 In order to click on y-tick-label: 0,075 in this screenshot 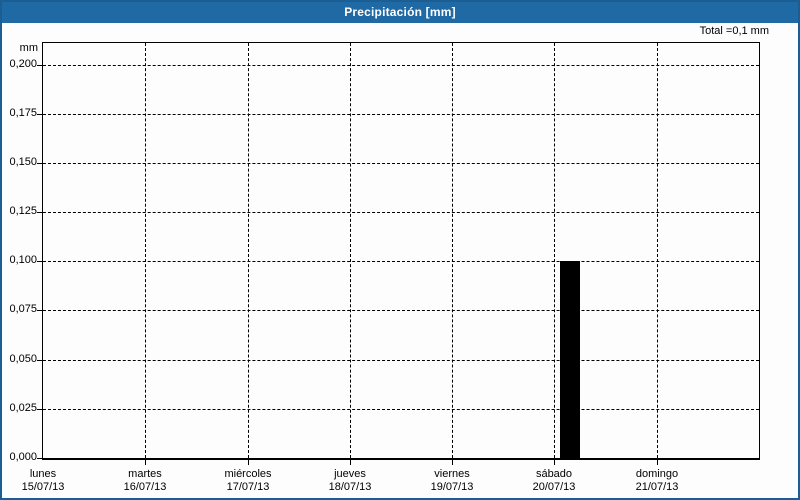, I will do `click(23, 309)`.